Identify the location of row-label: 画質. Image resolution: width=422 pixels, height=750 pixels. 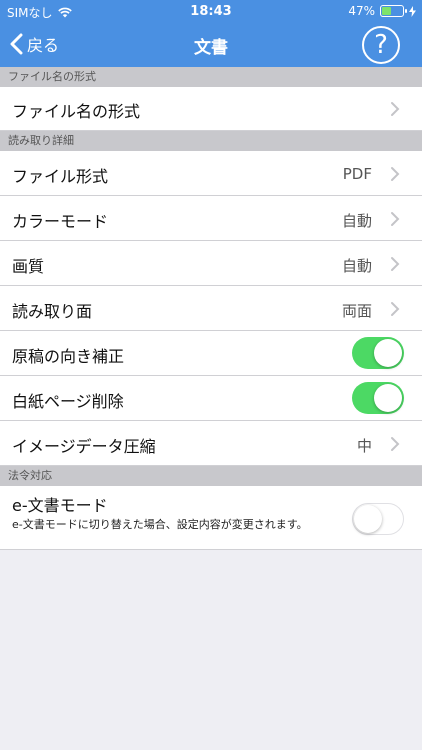
(28, 266).